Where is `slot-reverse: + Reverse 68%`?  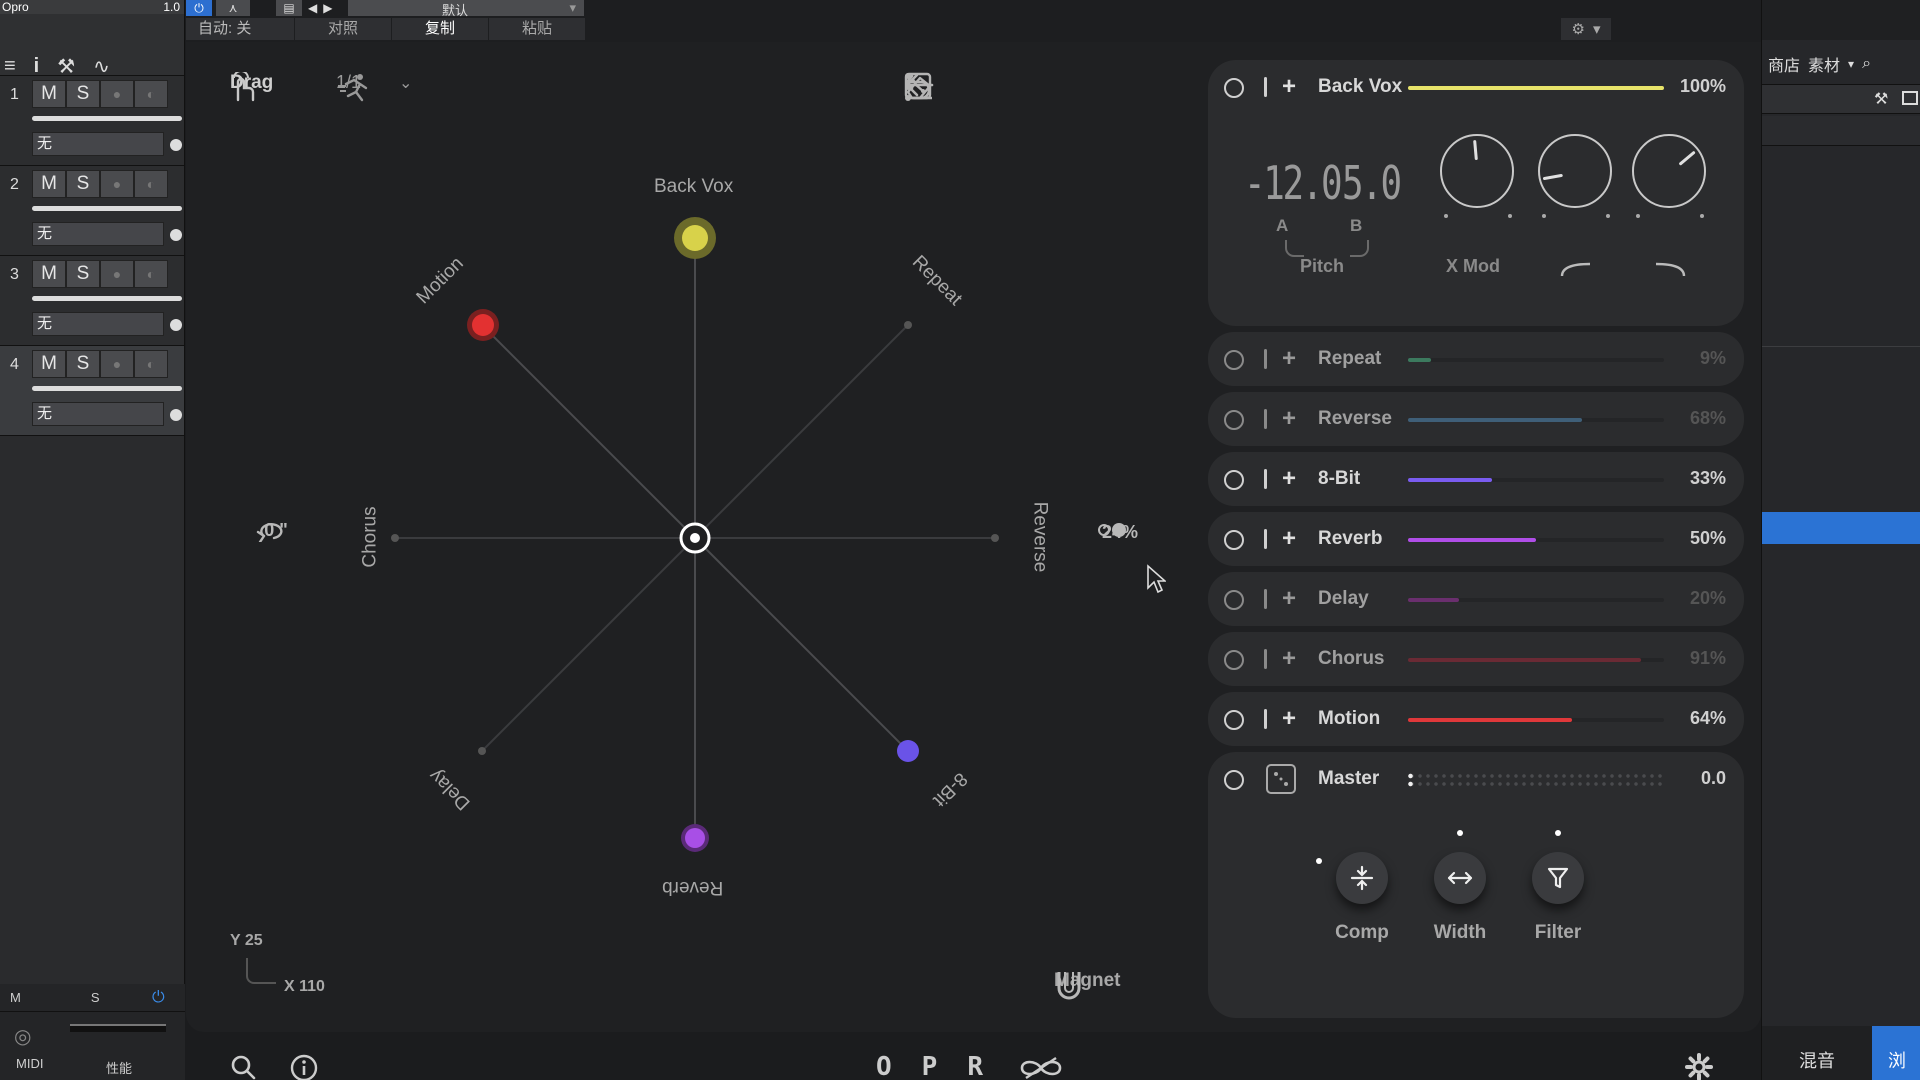 slot-reverse: + Reverse 68% is located at coordinates (1476, 419).